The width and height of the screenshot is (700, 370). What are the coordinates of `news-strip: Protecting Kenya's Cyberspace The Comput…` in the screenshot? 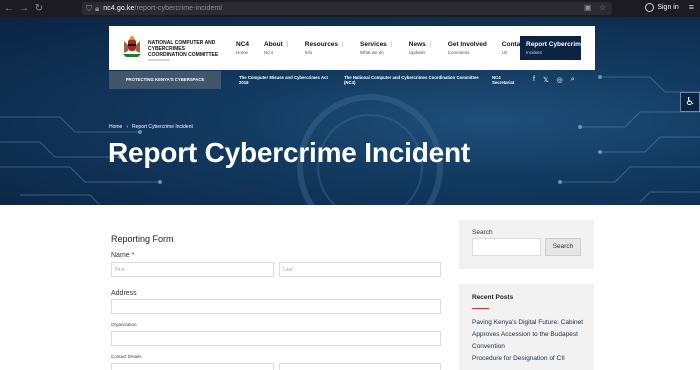 It's located at (352, 80).